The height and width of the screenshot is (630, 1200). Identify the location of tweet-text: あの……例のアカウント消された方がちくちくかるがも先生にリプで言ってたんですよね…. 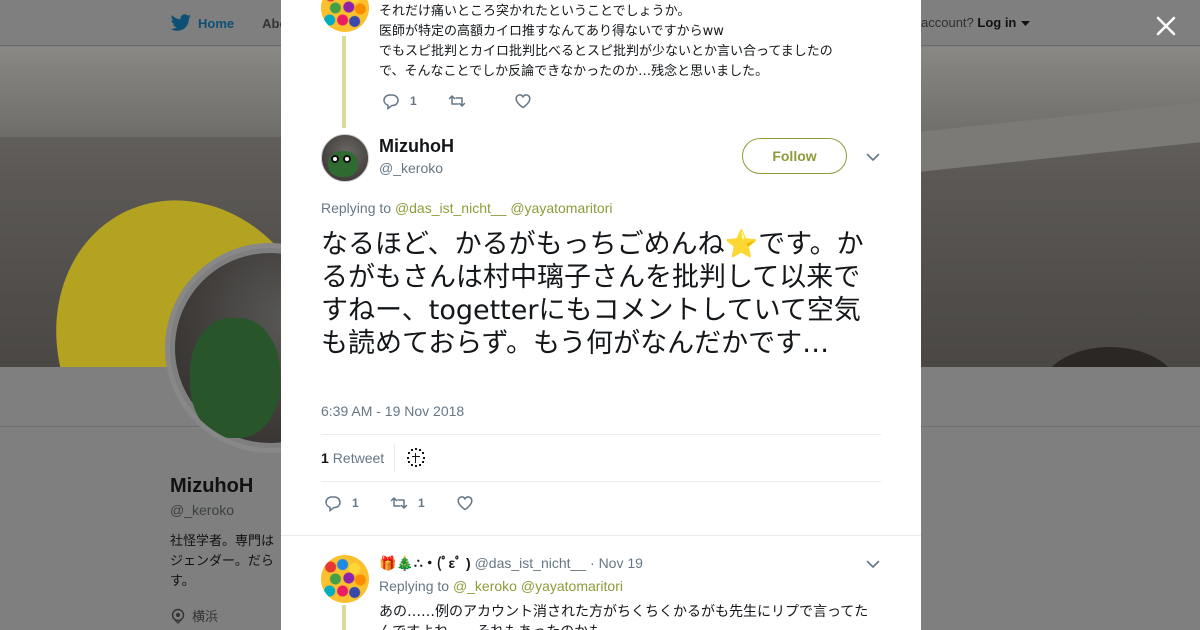
(624, 617).